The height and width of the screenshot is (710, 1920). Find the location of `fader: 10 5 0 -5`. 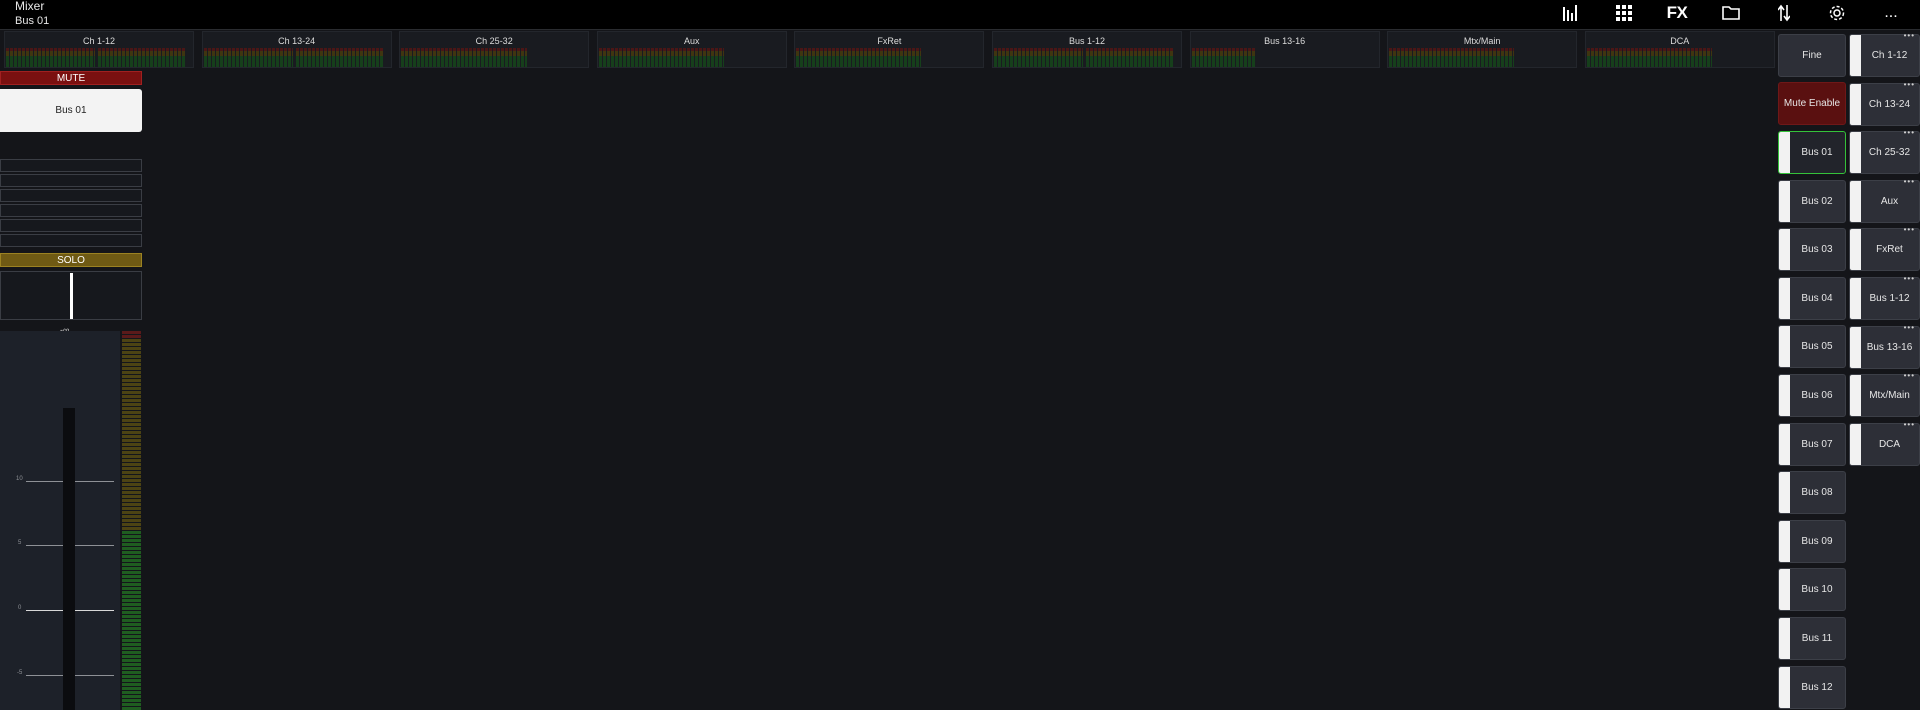

fader: 10 5 0 -5 is located at coordinates (60, 520).